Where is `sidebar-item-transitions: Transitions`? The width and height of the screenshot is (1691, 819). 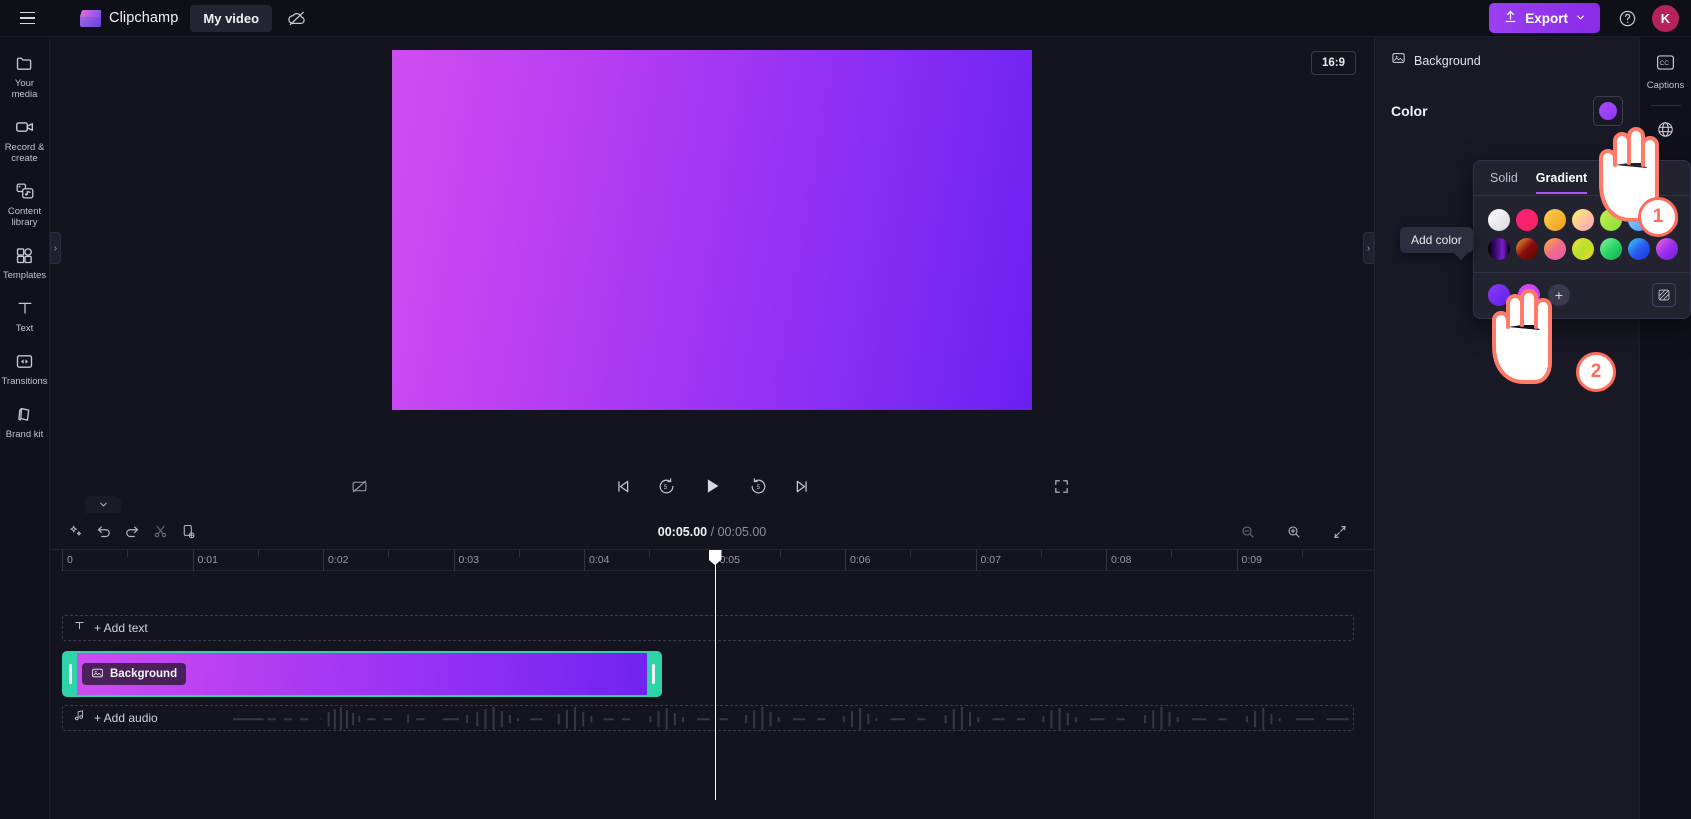
sidebar-item-transitions: Transitions is located at coordinates (25, 368).